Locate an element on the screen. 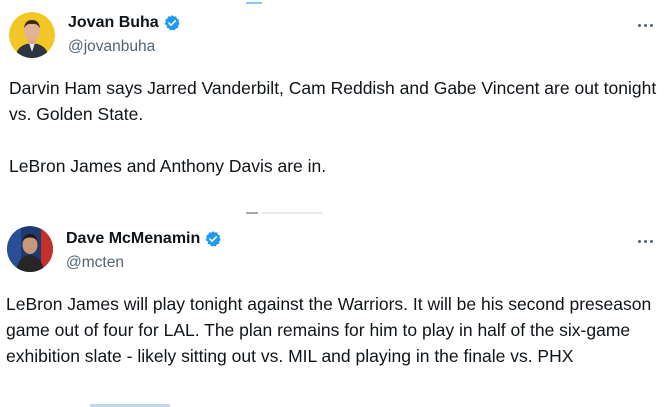  author-name-row: Jovan Buha is located at coordinates (124, 23).